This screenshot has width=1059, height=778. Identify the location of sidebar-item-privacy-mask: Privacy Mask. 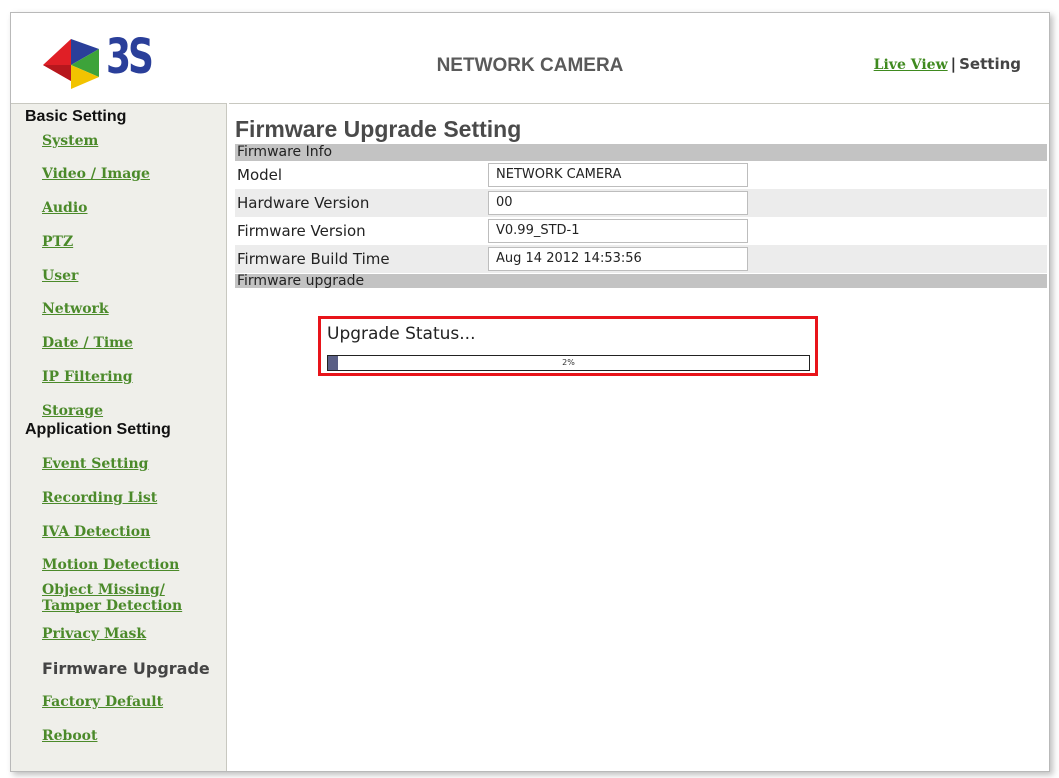
(94, 634).